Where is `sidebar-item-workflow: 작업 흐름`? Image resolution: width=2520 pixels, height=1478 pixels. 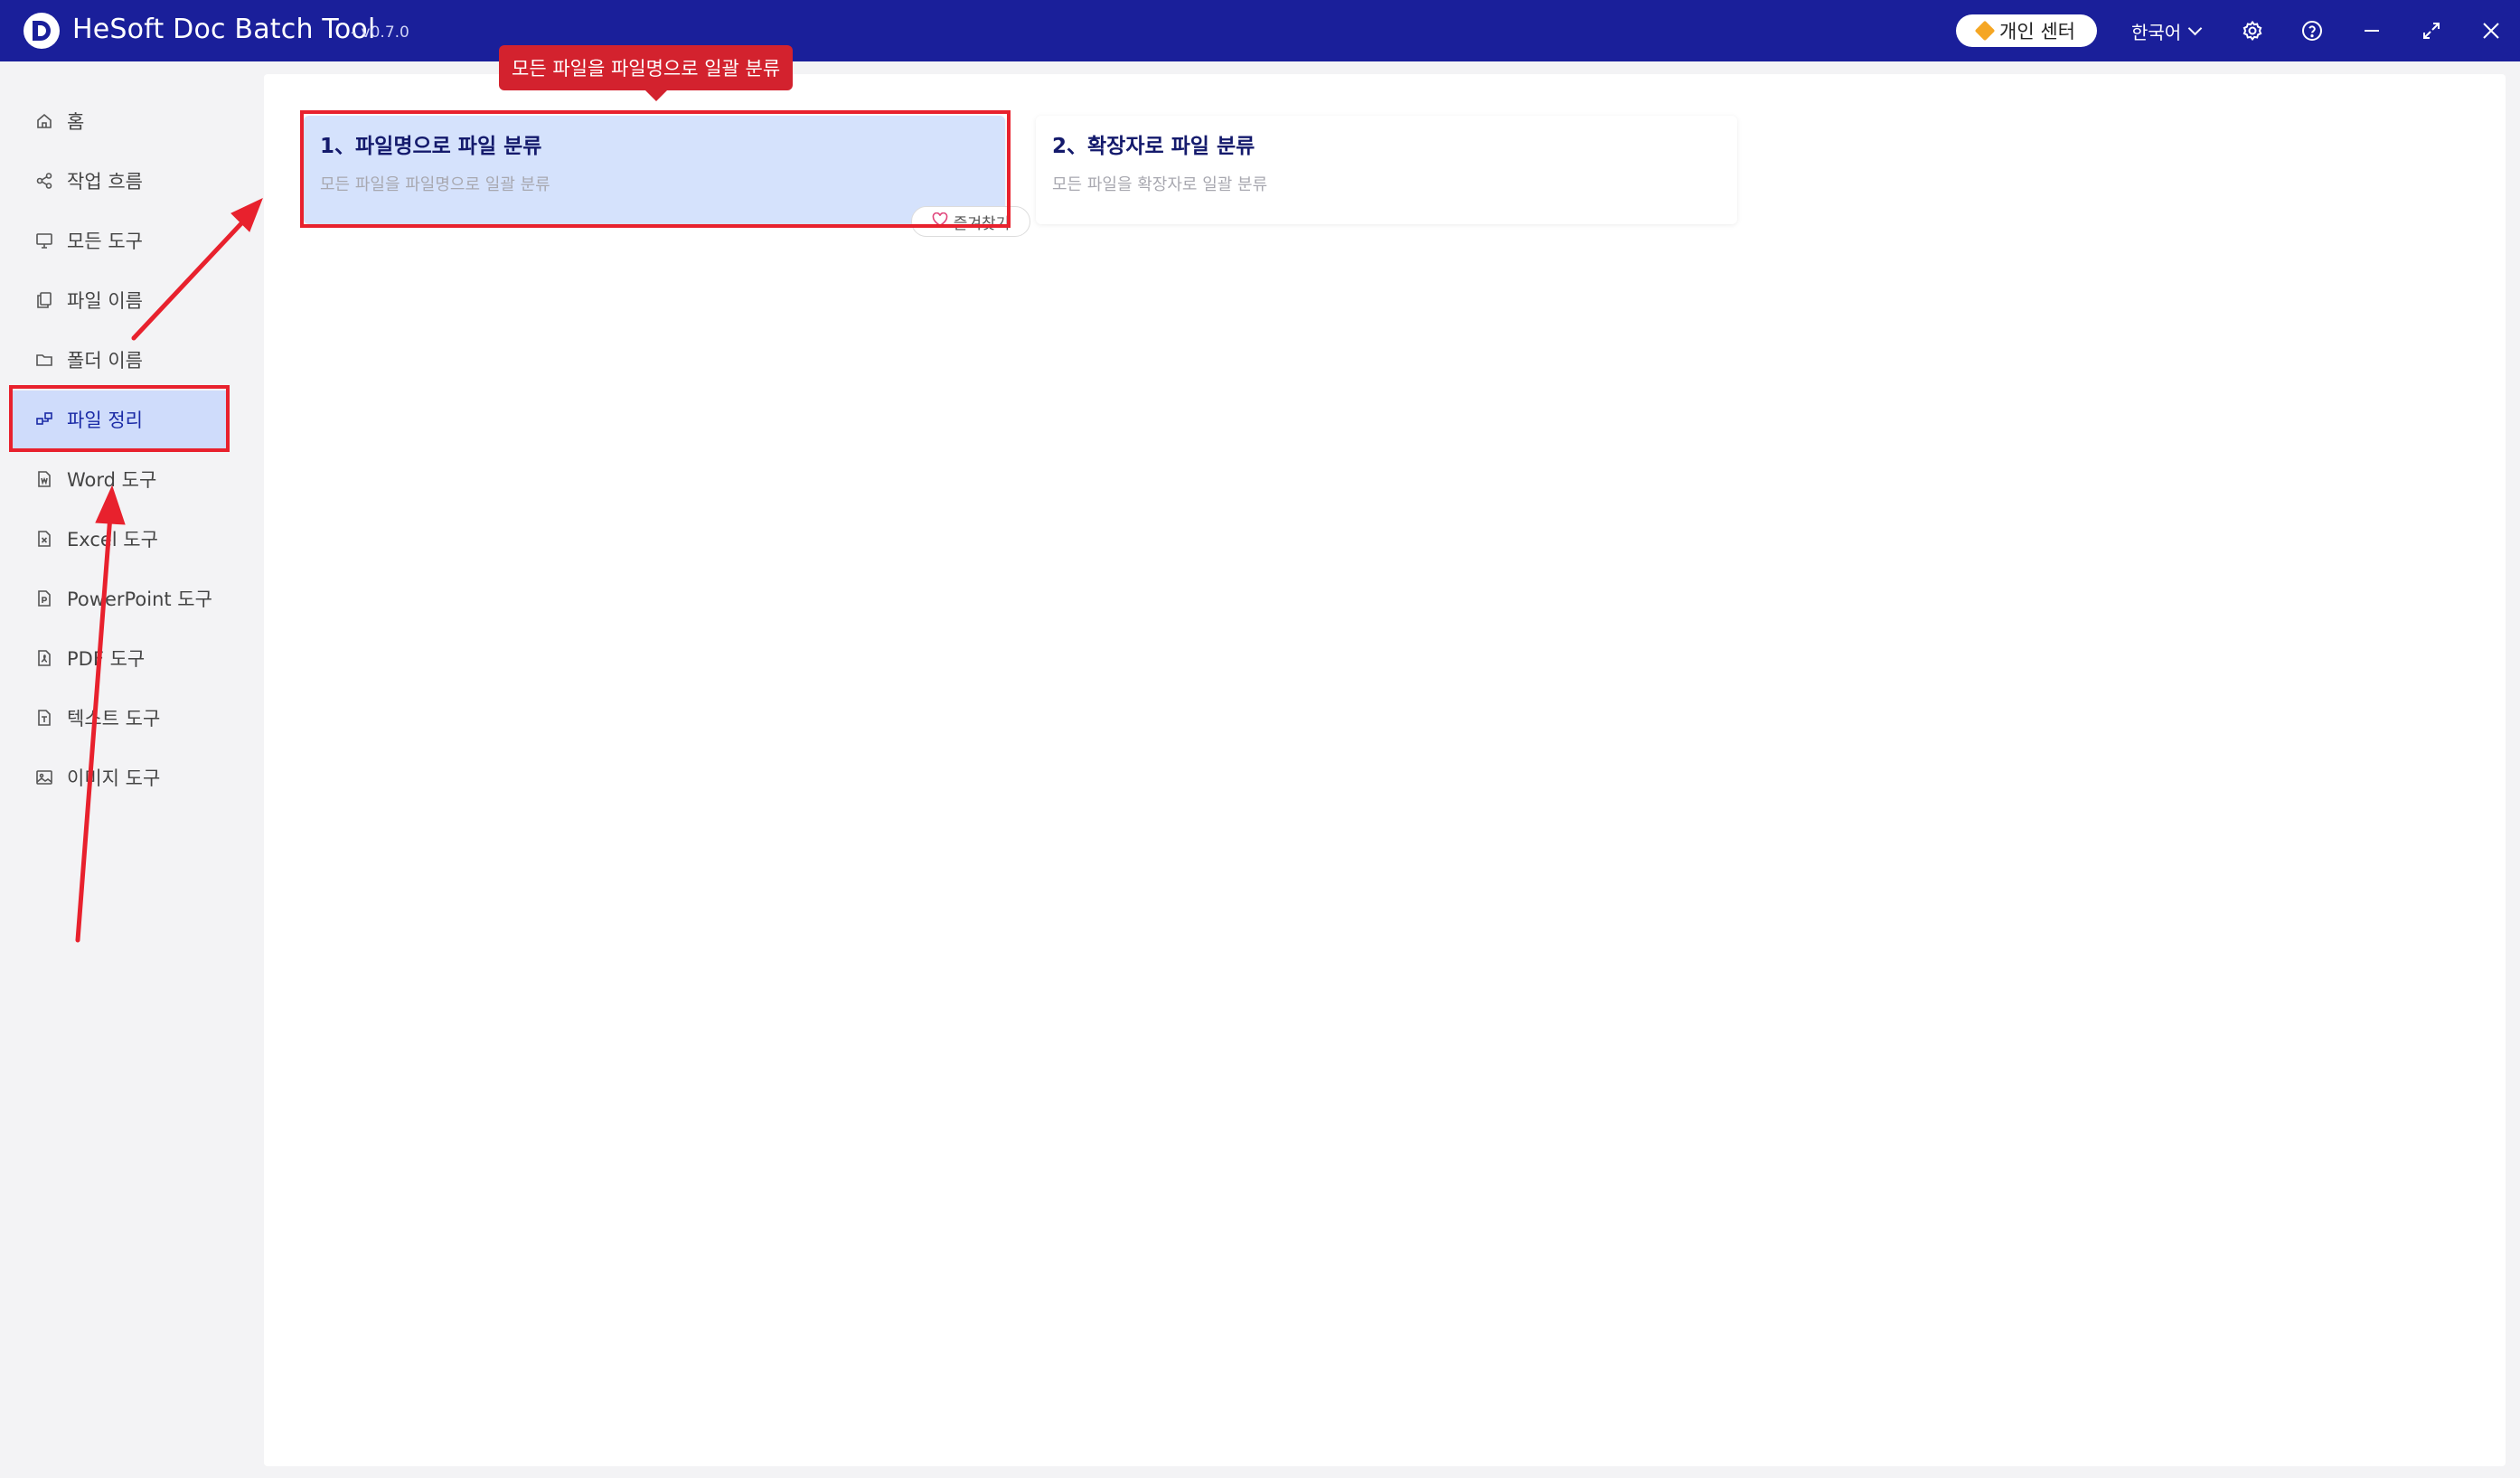
sidebar-item-workflow: 작업 흐름 is located at coordinates (121, 181).